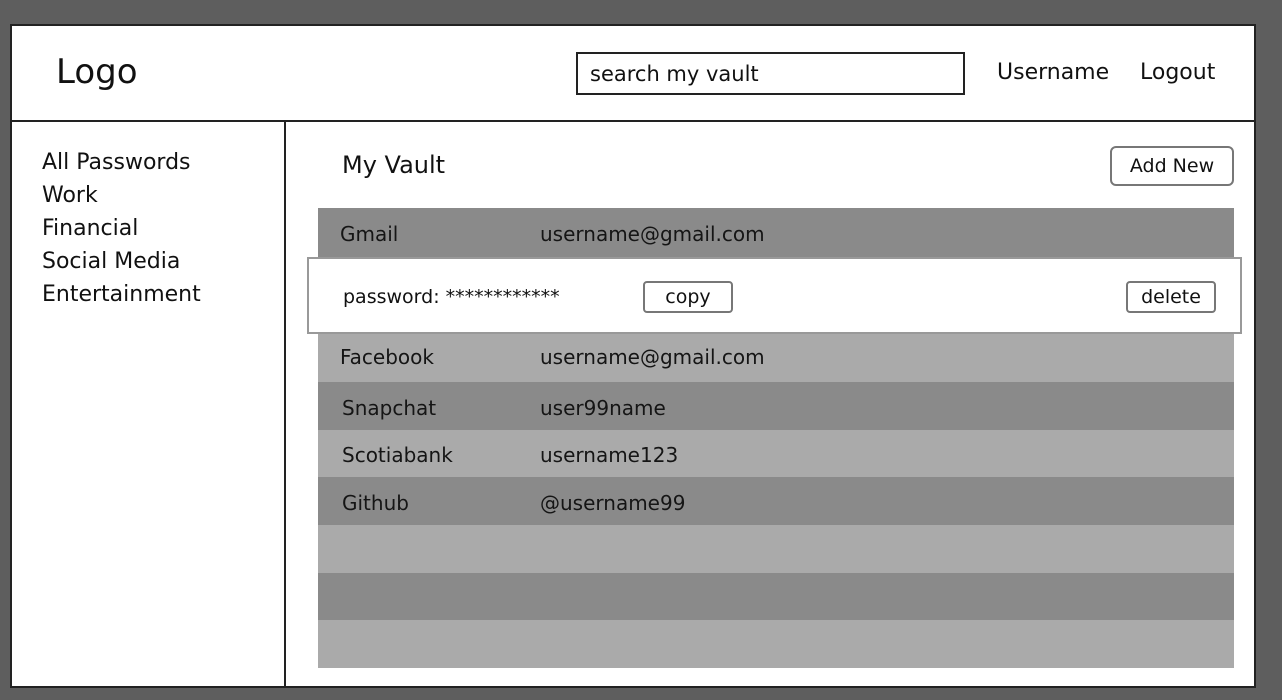 The width and height of the screenshot is (1282, 700). Describe the element at coordinates (121, 195) in the screenshot. I see `sidebar-item-work: Work` at that location.